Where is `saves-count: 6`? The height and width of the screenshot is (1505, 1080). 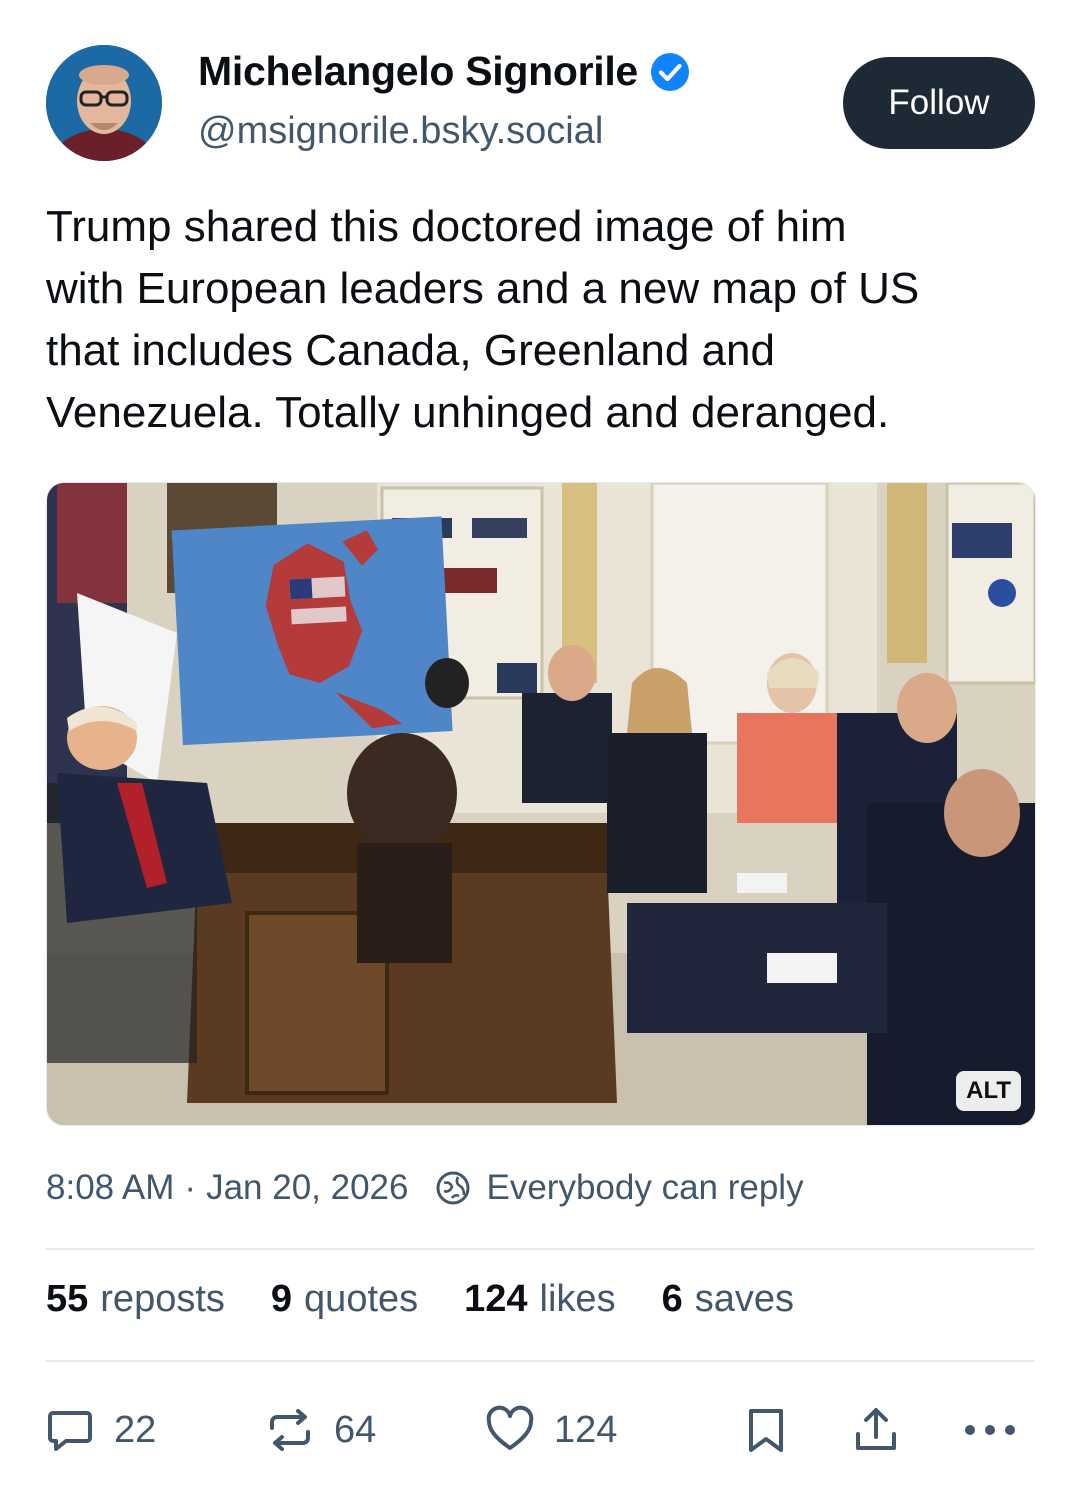
saves-count: 6 is located at coordinates (672, 1299).